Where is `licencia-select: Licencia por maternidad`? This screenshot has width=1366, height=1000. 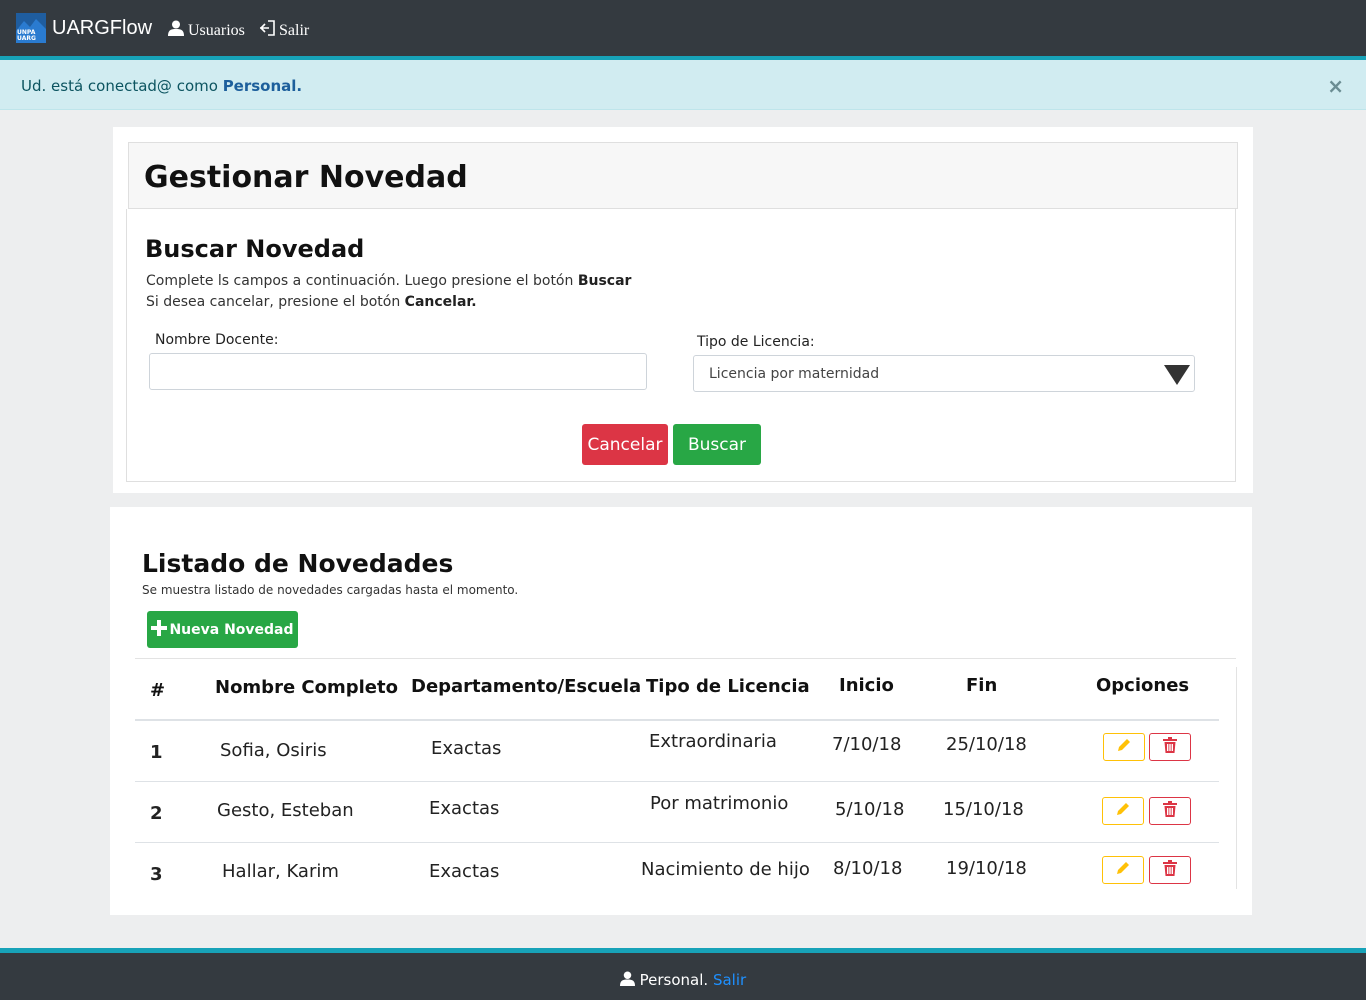 licencia-select: Licencia por maternidad is located at coordinates (944, 373).